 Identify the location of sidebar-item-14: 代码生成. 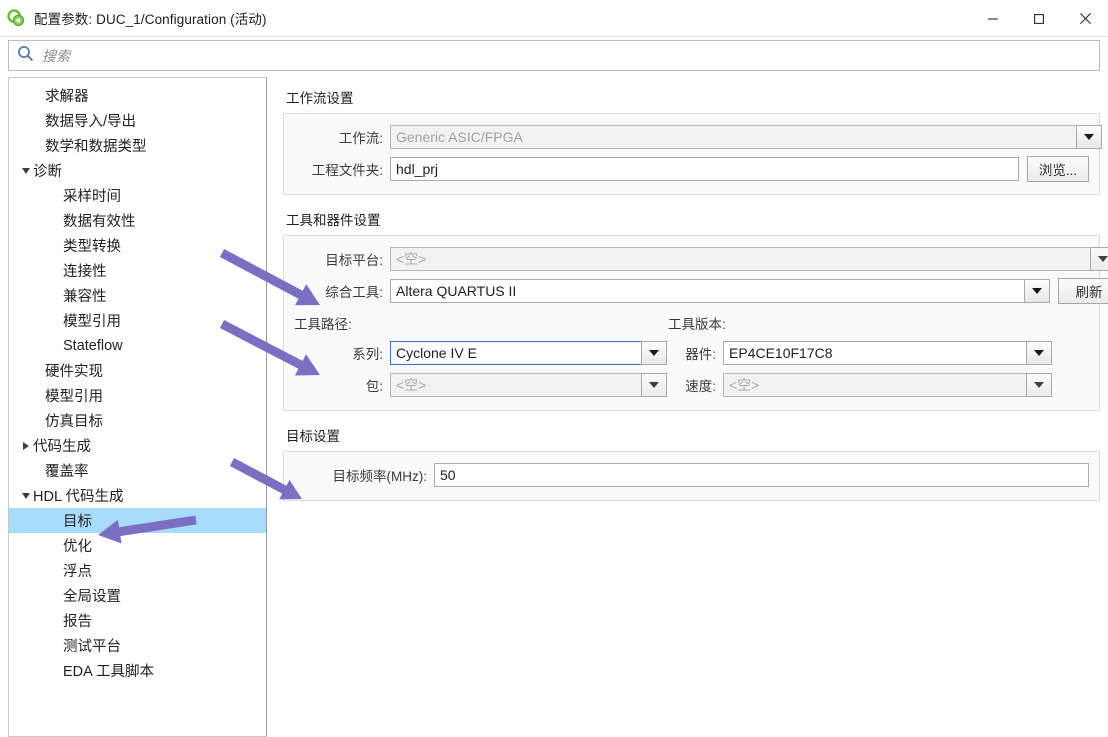
(137, 445).